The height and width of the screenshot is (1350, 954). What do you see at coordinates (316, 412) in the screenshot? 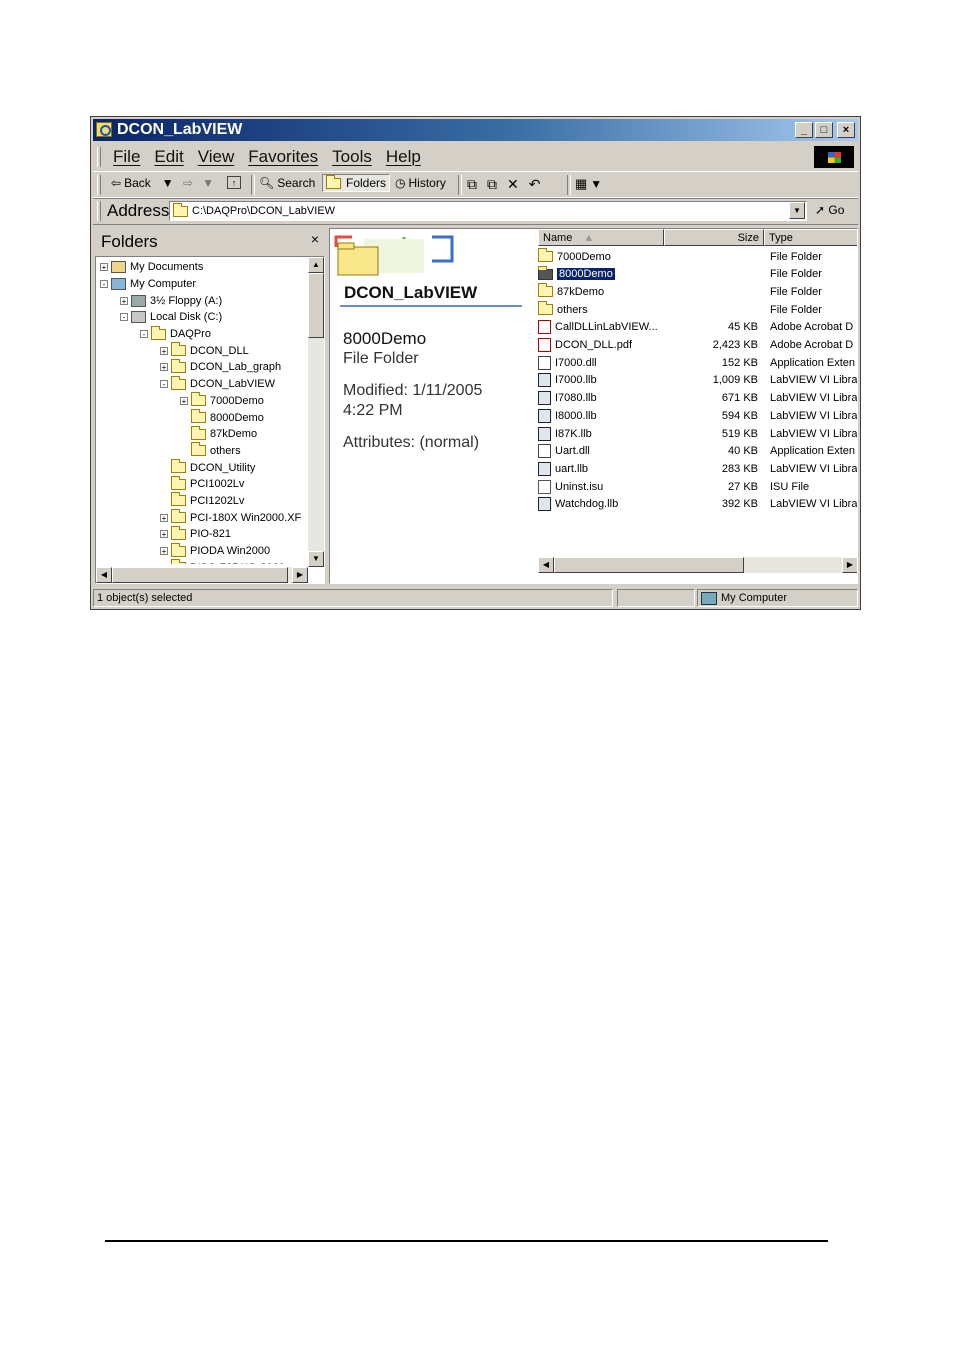
I see `folder-tree-vertical-scrollbar: ▲ ▼` at bounding box center [316, 412].